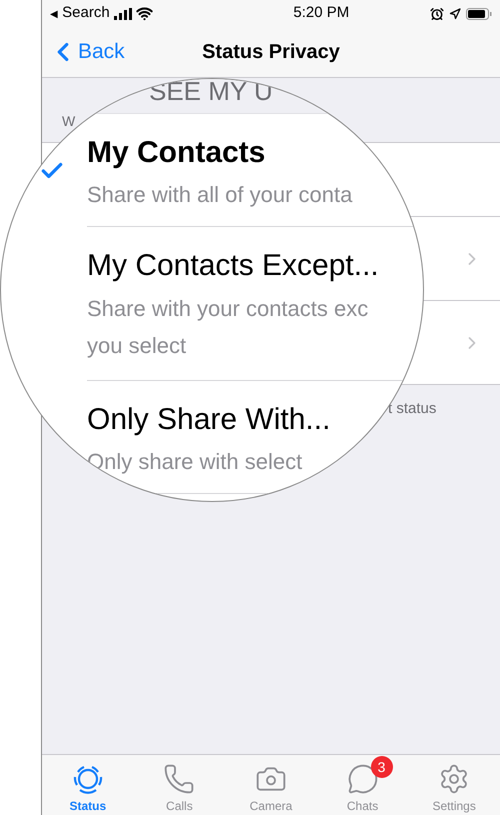 This screenshot has width=500, height=815. Describe the element at coordinates (454, 14) in the screenshot. I see `location-arrow-icon` at that location.